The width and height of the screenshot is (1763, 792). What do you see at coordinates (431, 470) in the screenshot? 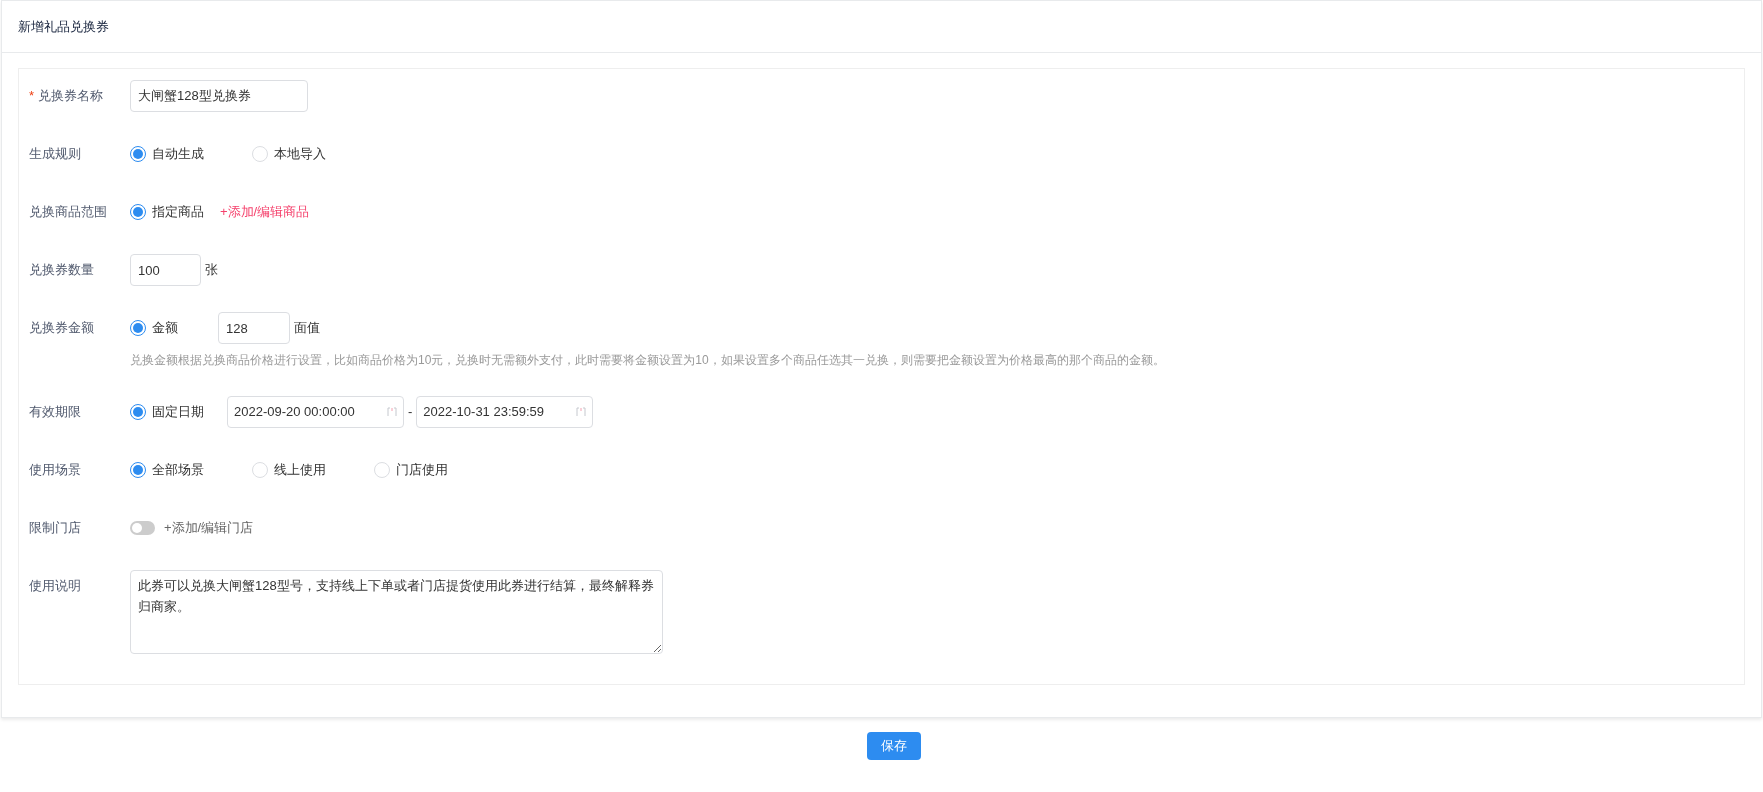
I see `radio-option: 门店使用` at bounding box center [431, 470].